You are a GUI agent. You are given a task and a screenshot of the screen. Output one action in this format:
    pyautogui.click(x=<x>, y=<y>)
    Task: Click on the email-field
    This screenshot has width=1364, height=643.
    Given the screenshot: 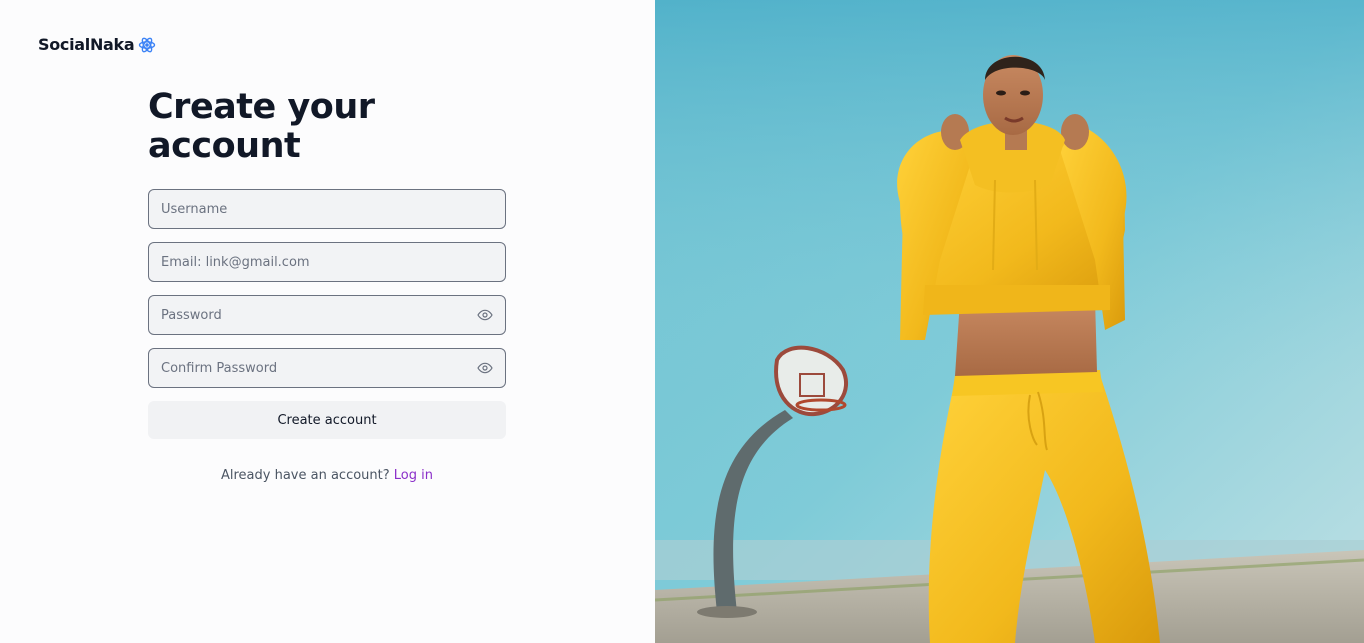 What is the action you would take?
    pyautogui.click(x=327, y=262)
    